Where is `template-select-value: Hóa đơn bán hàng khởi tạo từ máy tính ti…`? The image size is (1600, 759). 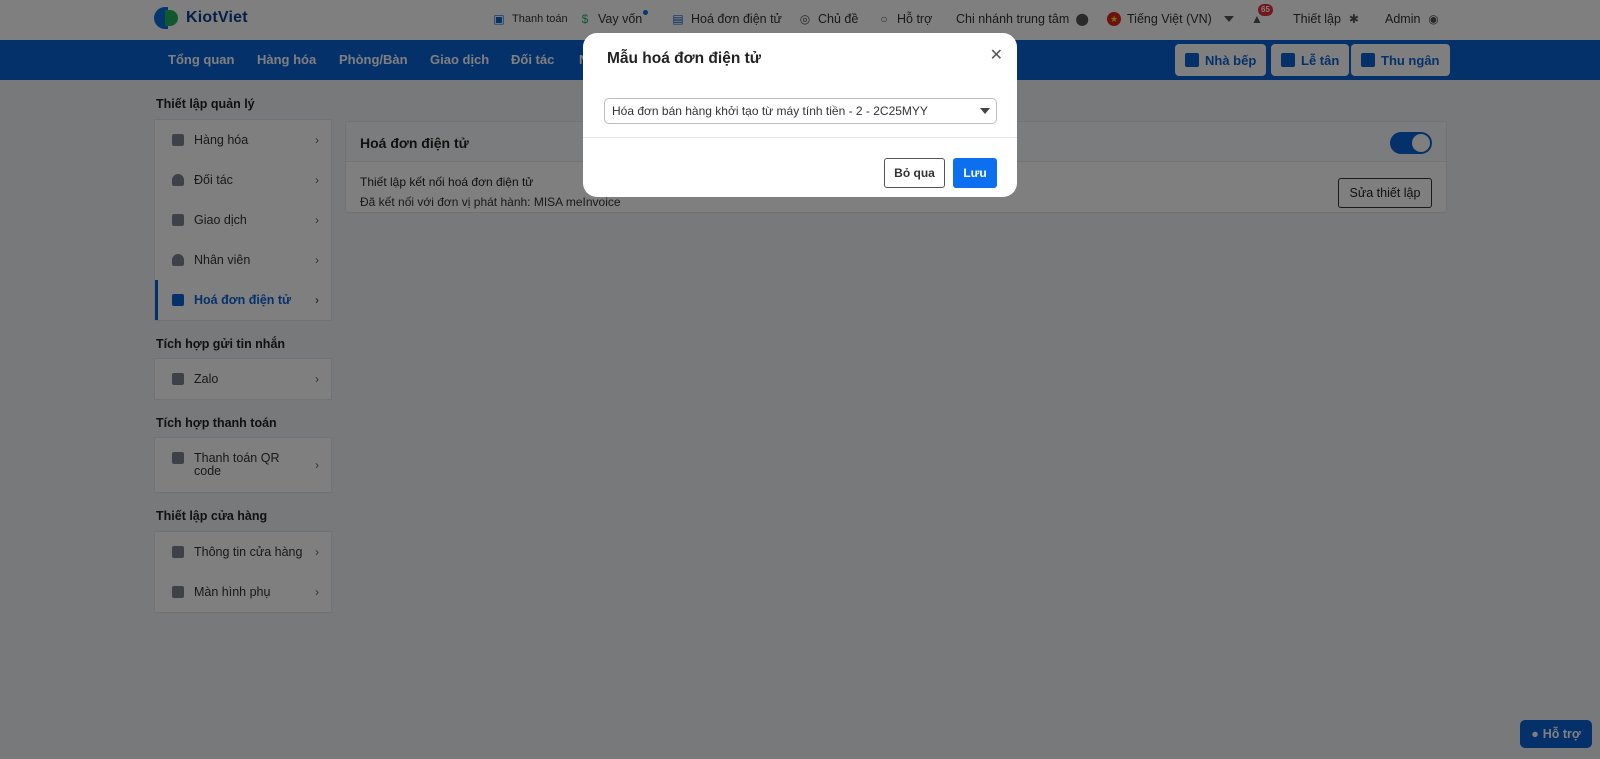
template-select-value: Hóa đơn bán hàng khởi tạo từ máy tính ti… is located at coordinates (770, 111).